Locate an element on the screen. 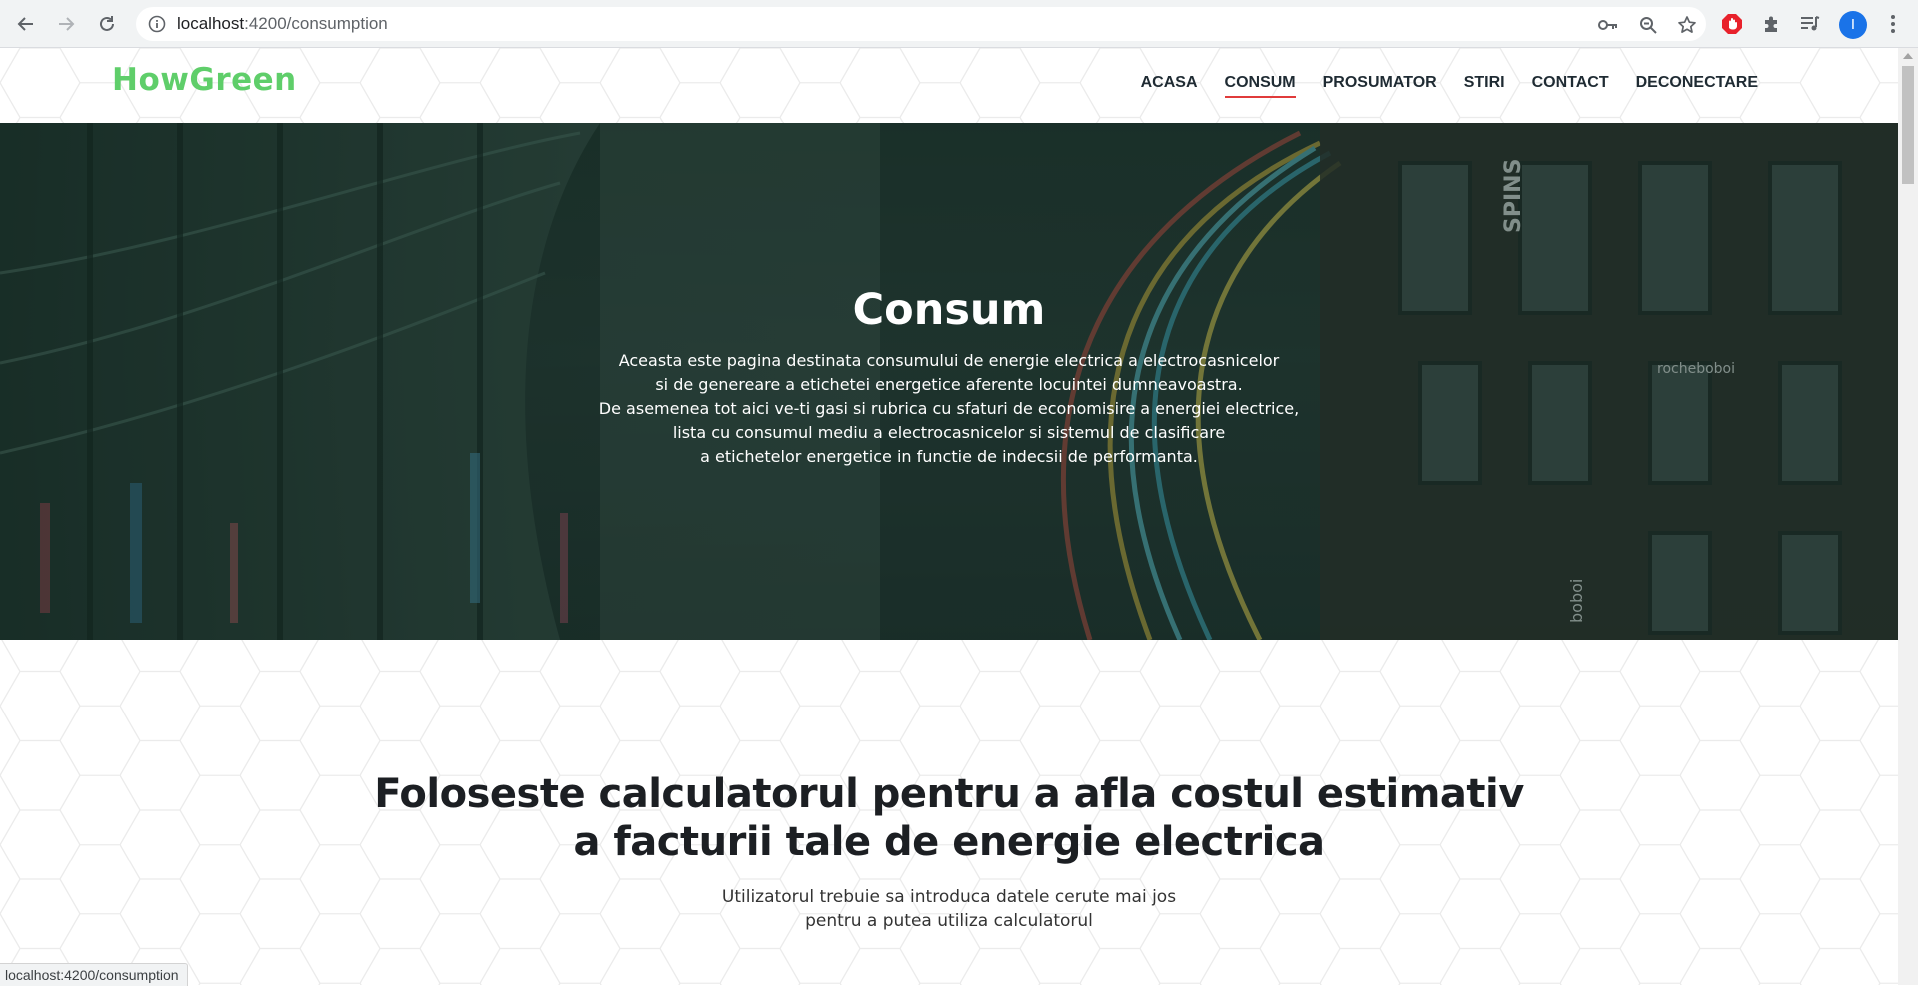  zoom-out-icon is located at coordinates (1648, 25).